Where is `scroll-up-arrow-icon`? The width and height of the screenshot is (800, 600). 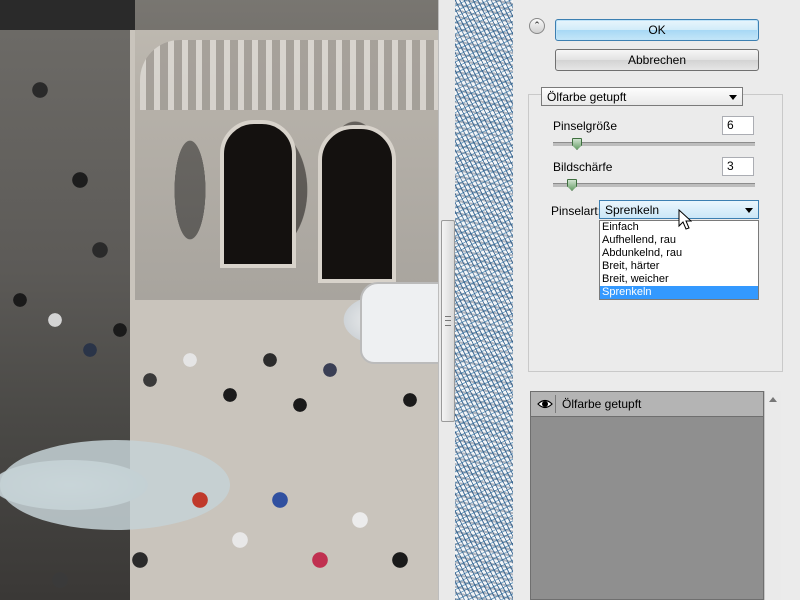 scroll-up-arrow-icon is located at coordinates (773, 399).